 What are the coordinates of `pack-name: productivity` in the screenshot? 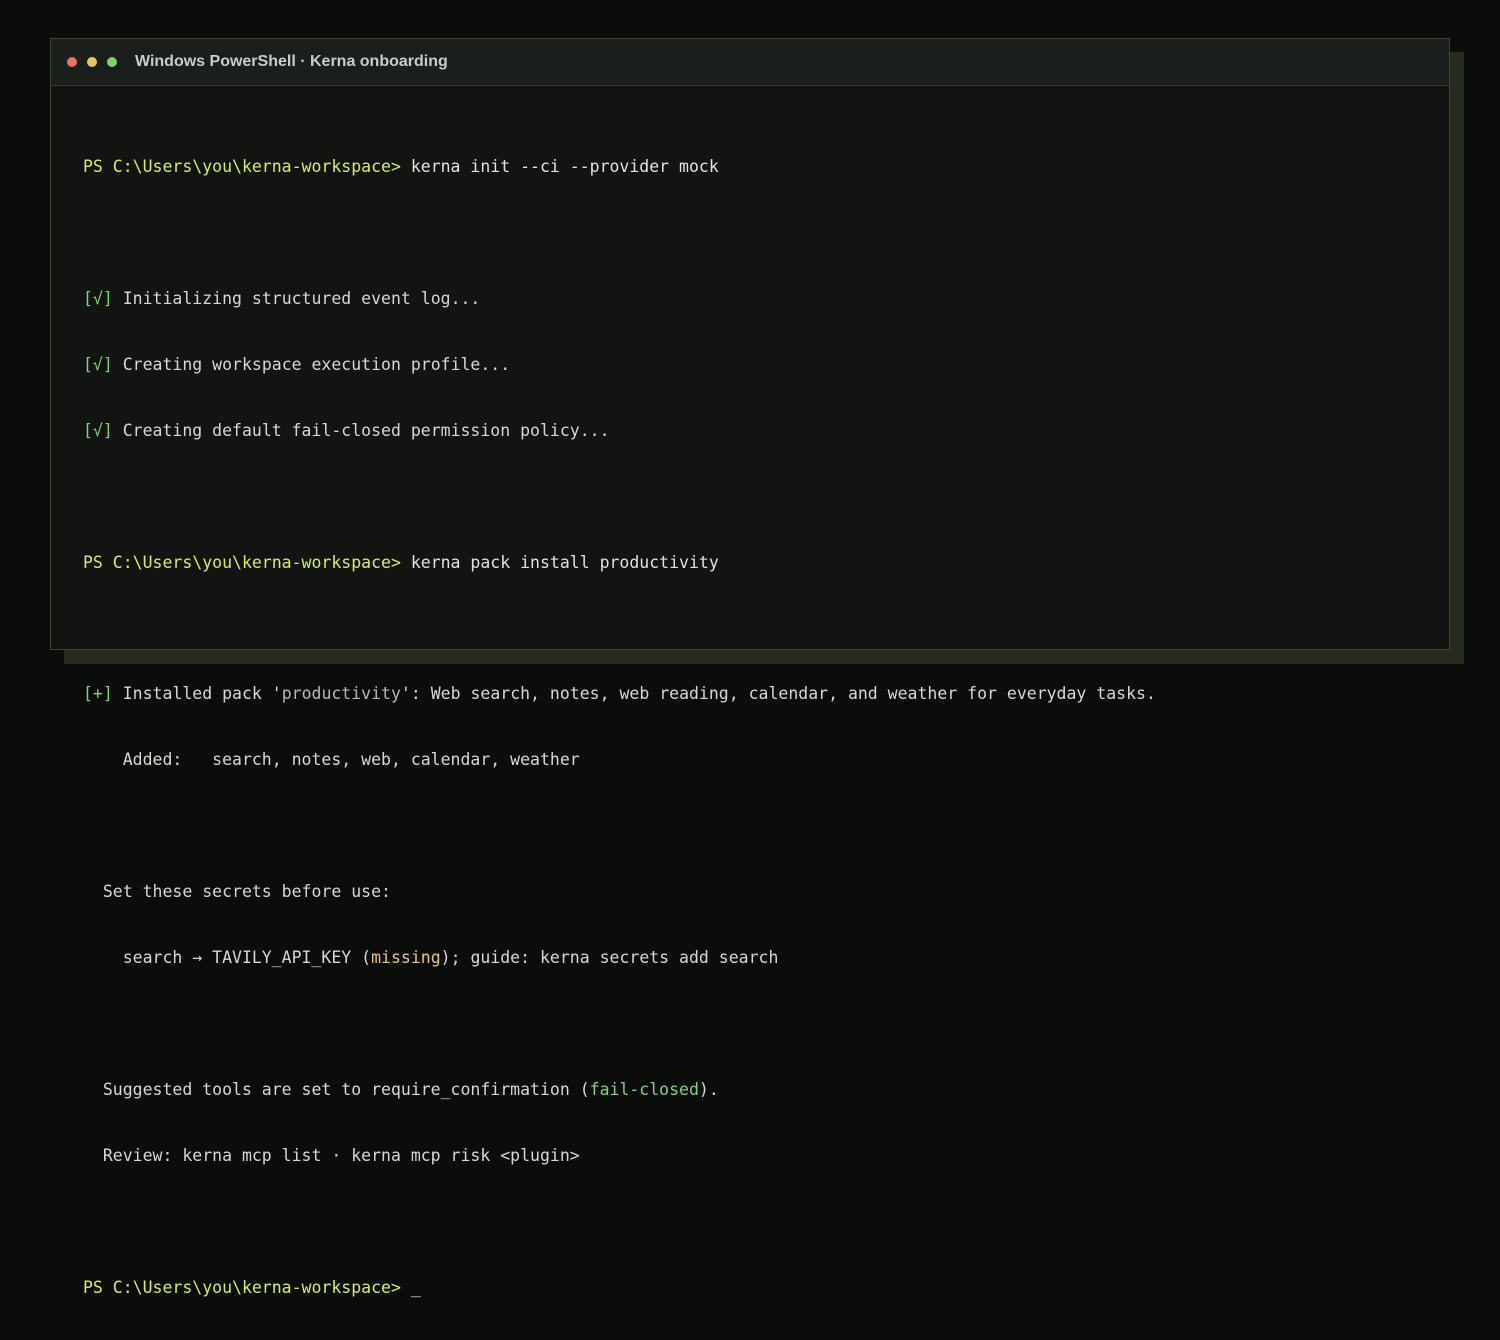 It's located at (341, 694).